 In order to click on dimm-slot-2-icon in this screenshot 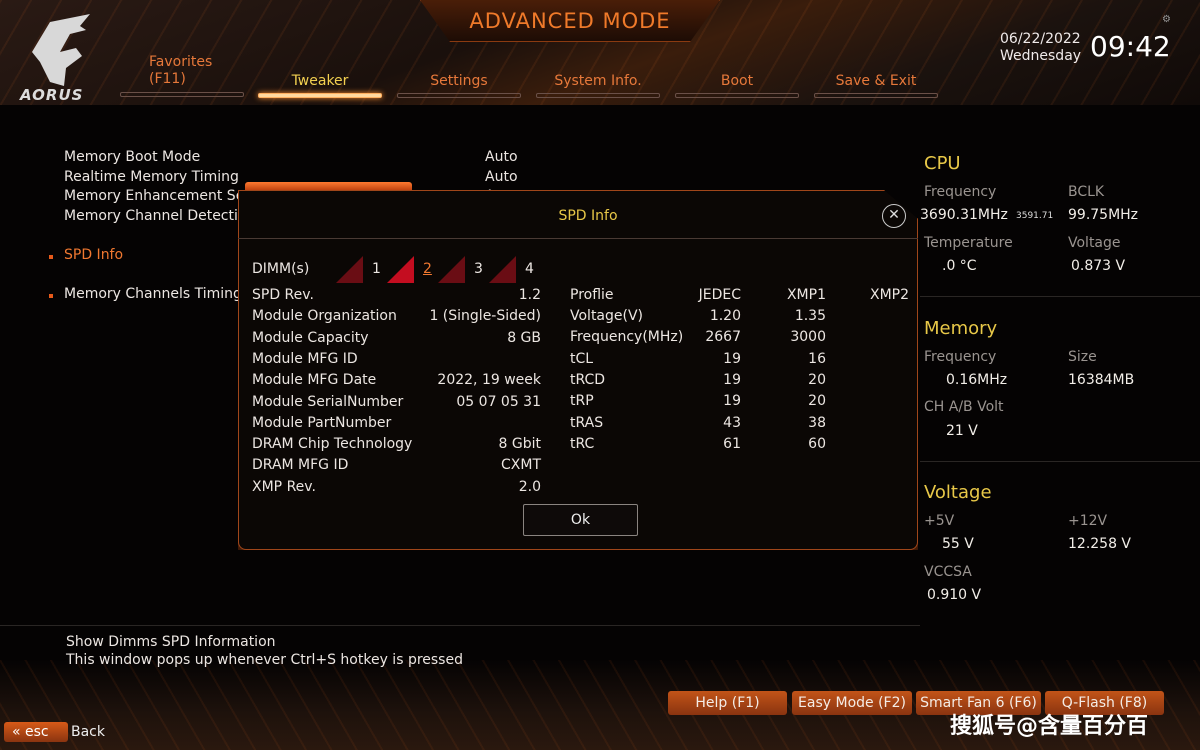, I will do `click(400, 269)`.